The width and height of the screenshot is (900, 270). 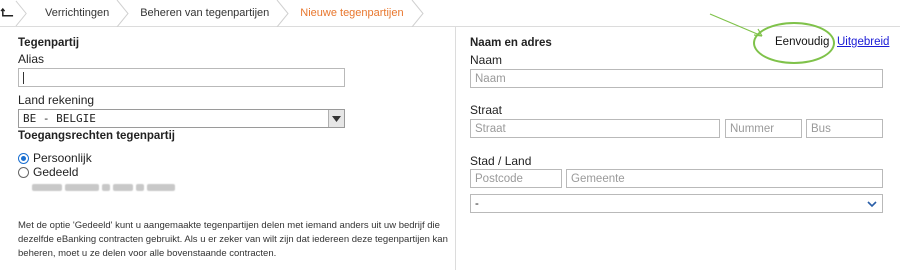 I want to click on radio-shared: Gedeeld, so click(x=48, y=172).